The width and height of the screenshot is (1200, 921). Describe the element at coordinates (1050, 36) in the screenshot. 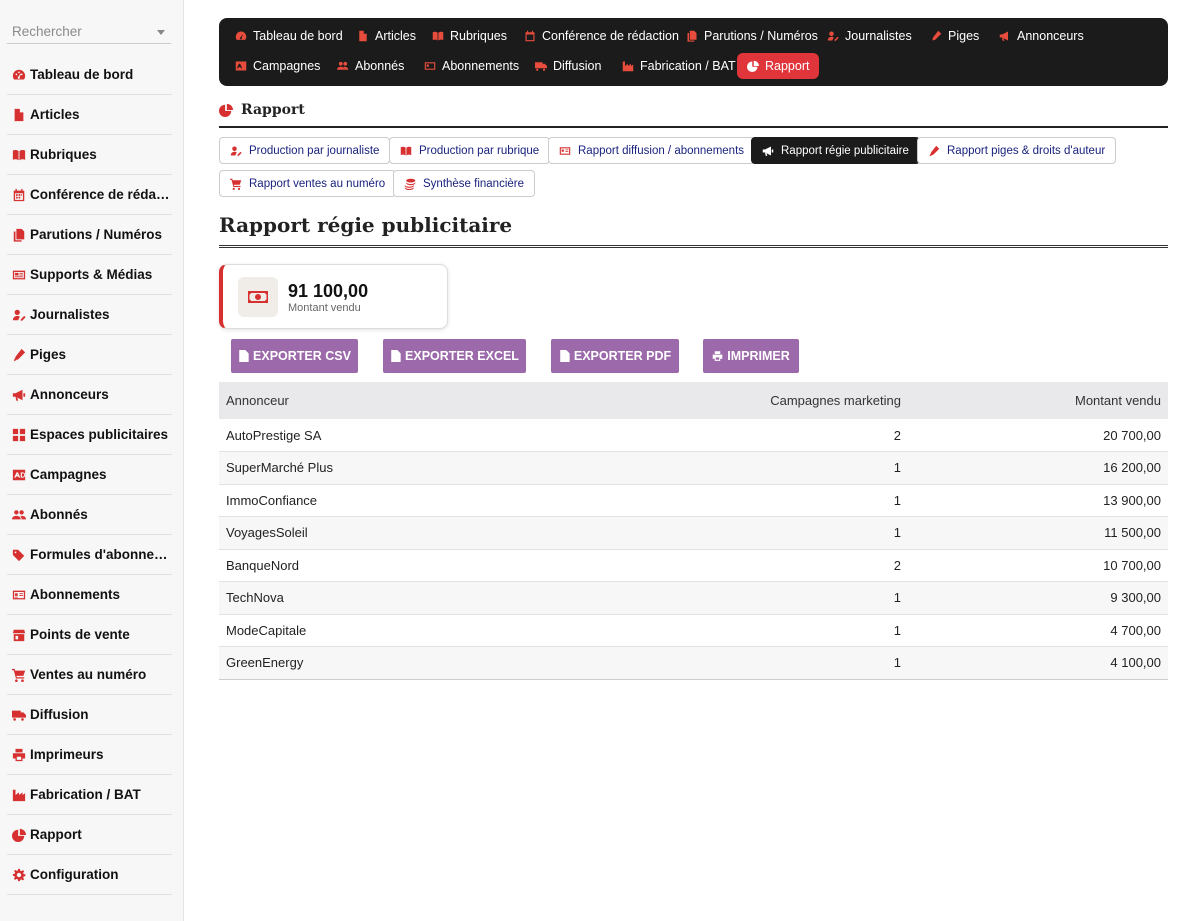

I see `nav-label: Annonceurs` at that location.